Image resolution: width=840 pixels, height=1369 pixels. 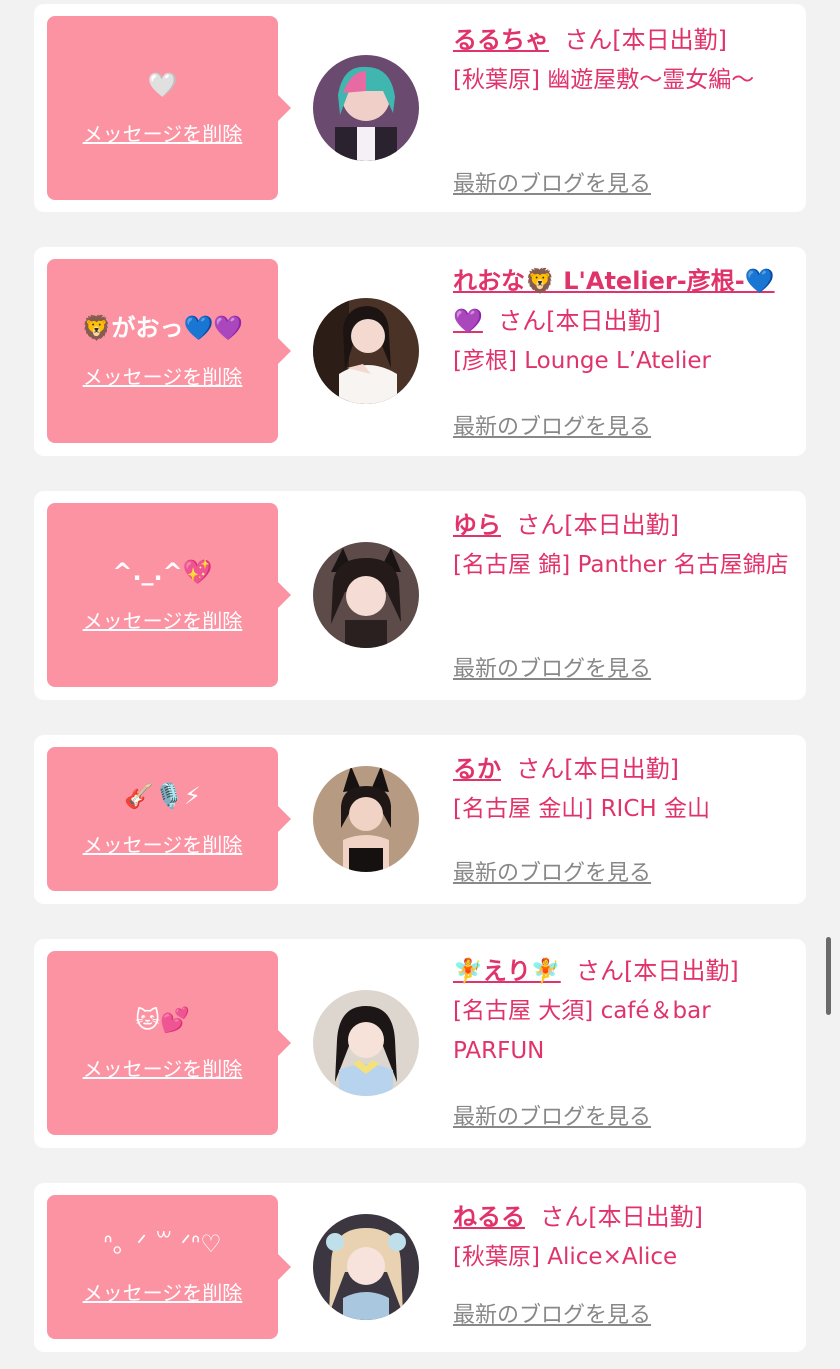 I want to click on cast-info: るるちゃ さん[本日出勤] [秋葉原] 幽遊屋敷〜霊女編〜, so click(x=623, y=60).